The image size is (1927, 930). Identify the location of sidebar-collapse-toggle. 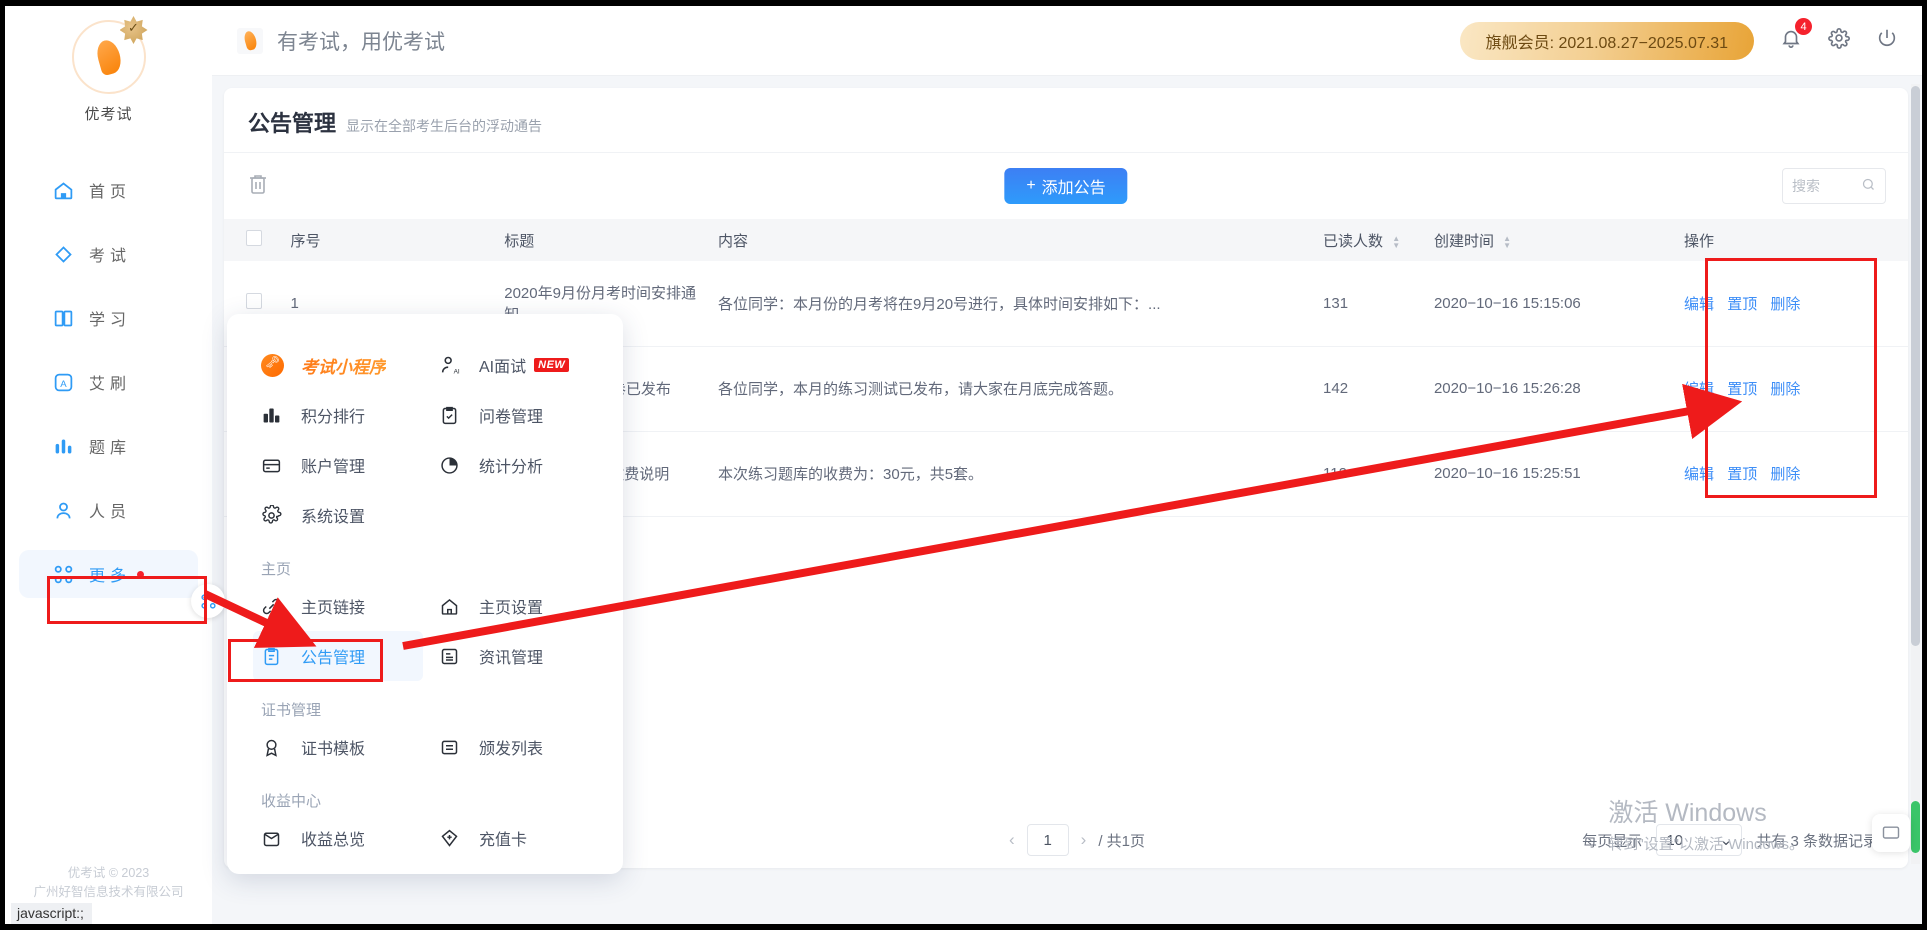
(208, 601).